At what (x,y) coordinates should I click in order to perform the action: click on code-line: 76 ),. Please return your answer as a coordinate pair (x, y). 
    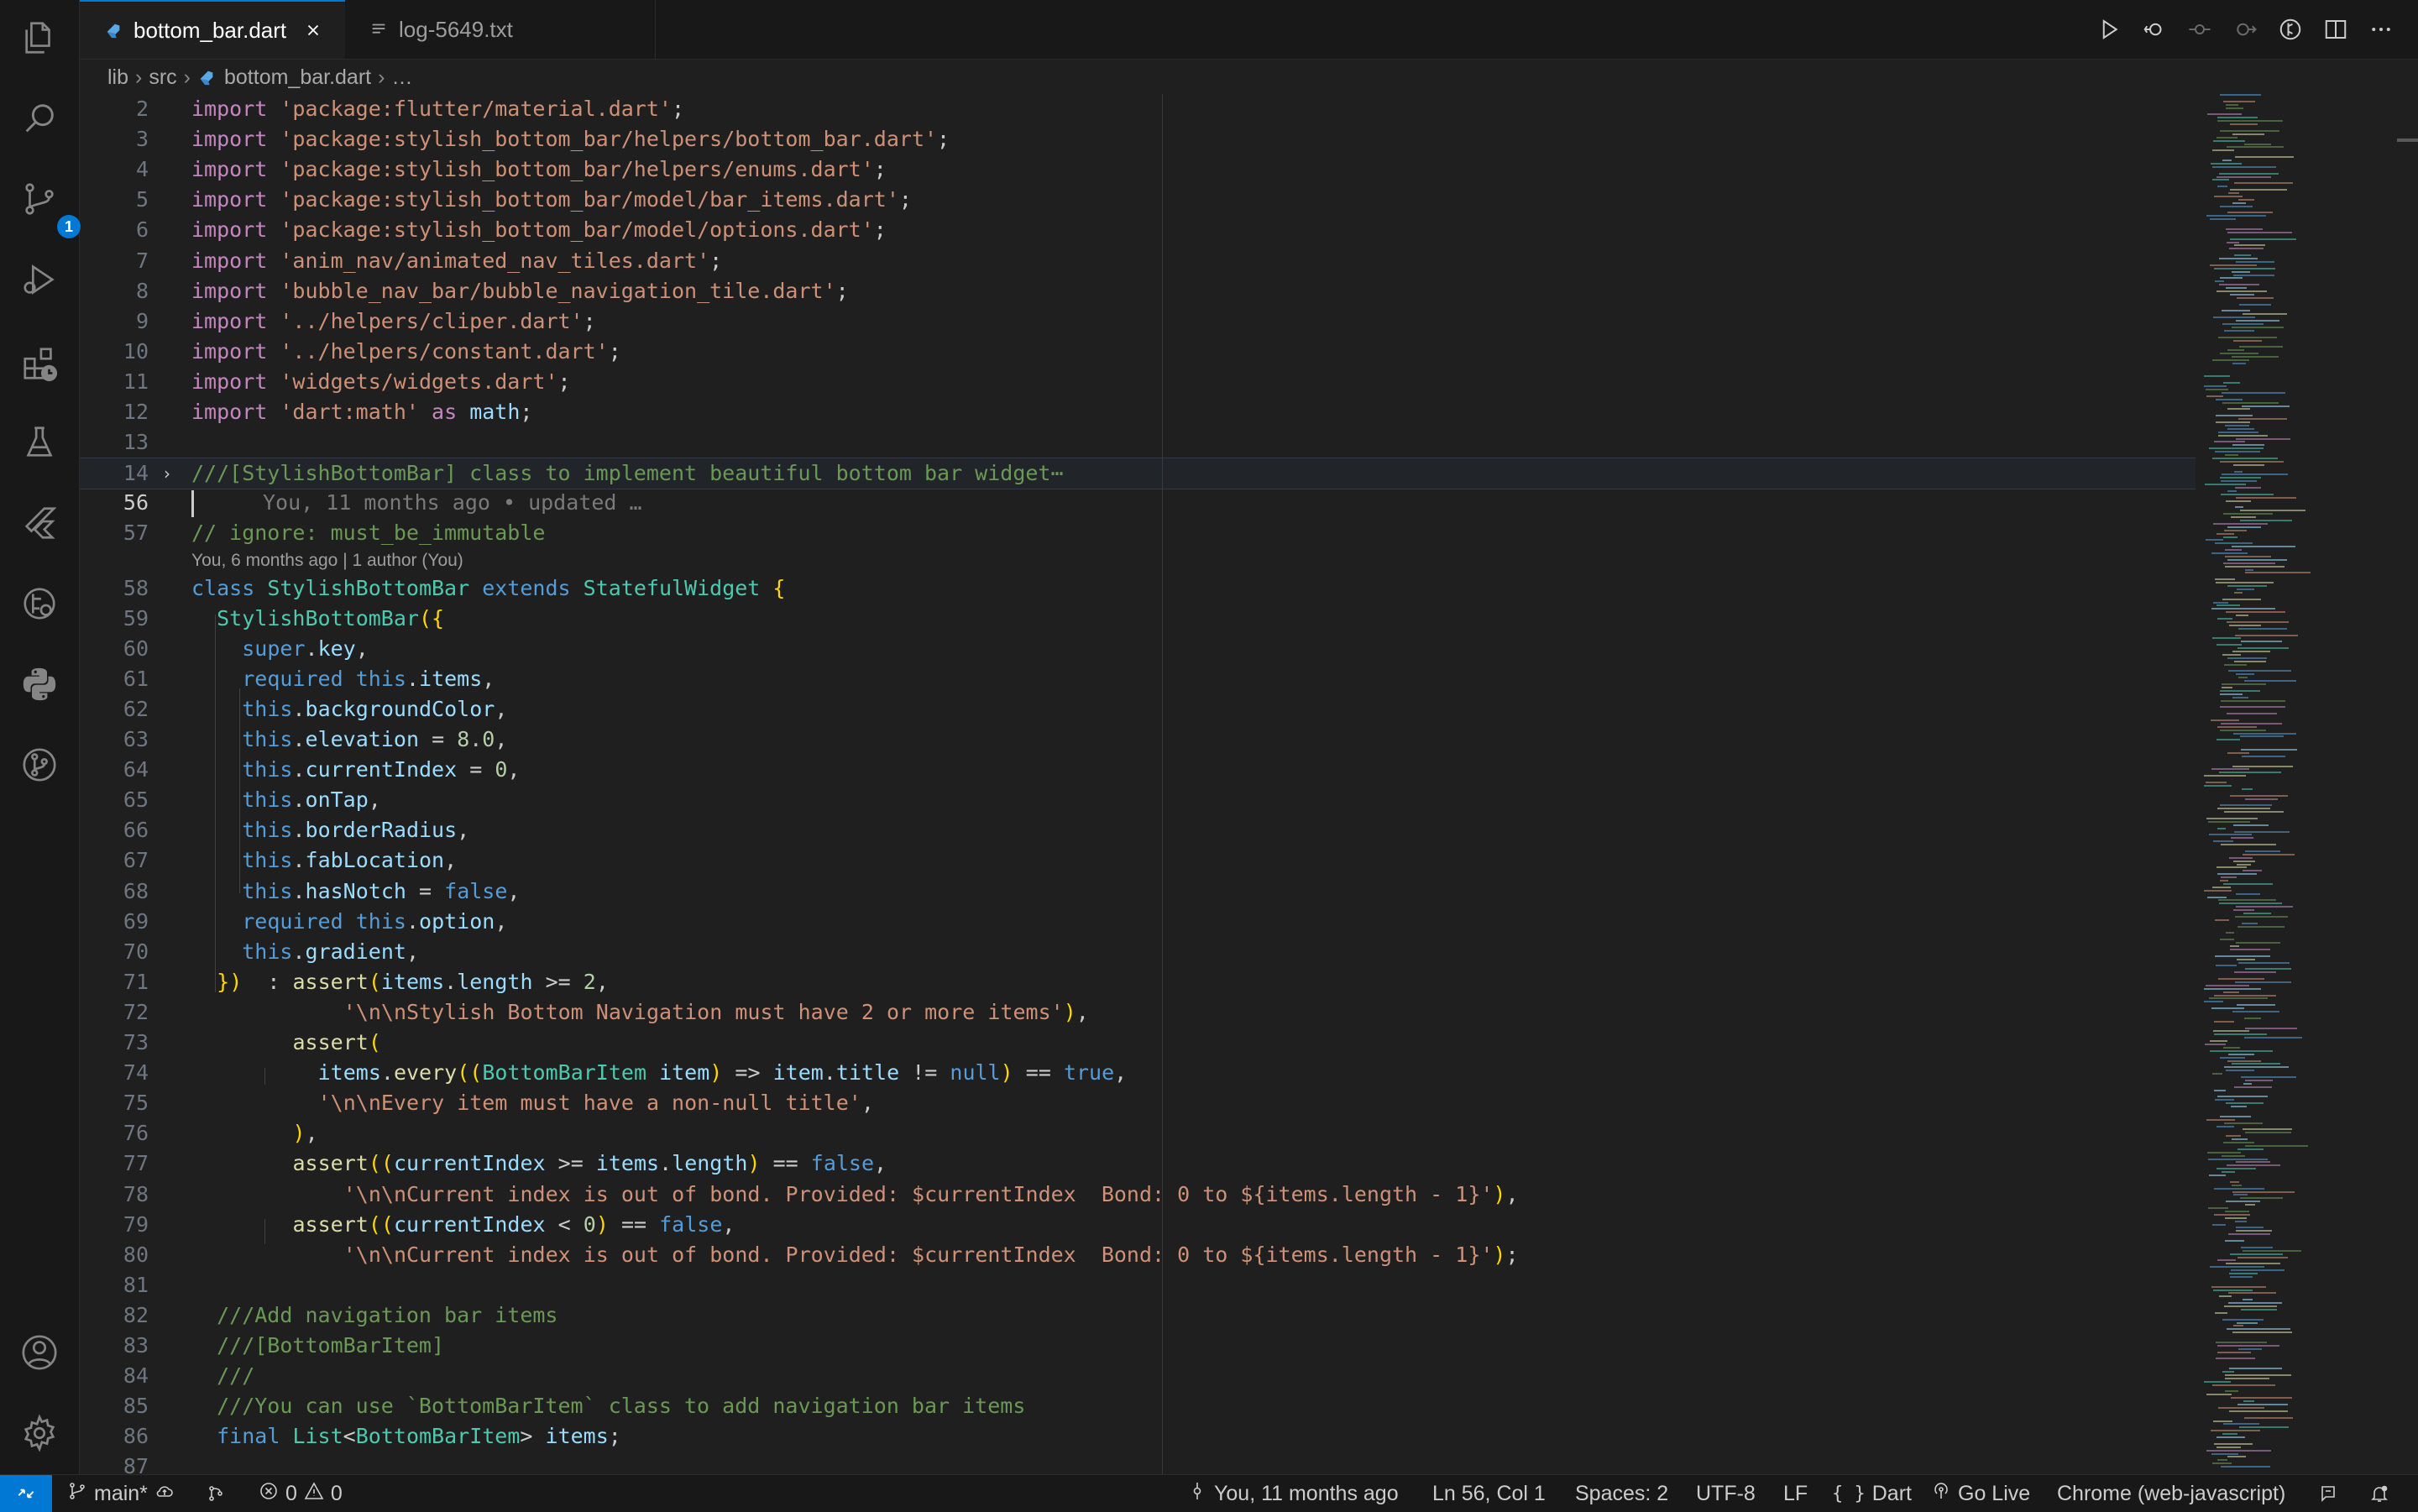
    Looking at the image, I should click on (1138, 1133).